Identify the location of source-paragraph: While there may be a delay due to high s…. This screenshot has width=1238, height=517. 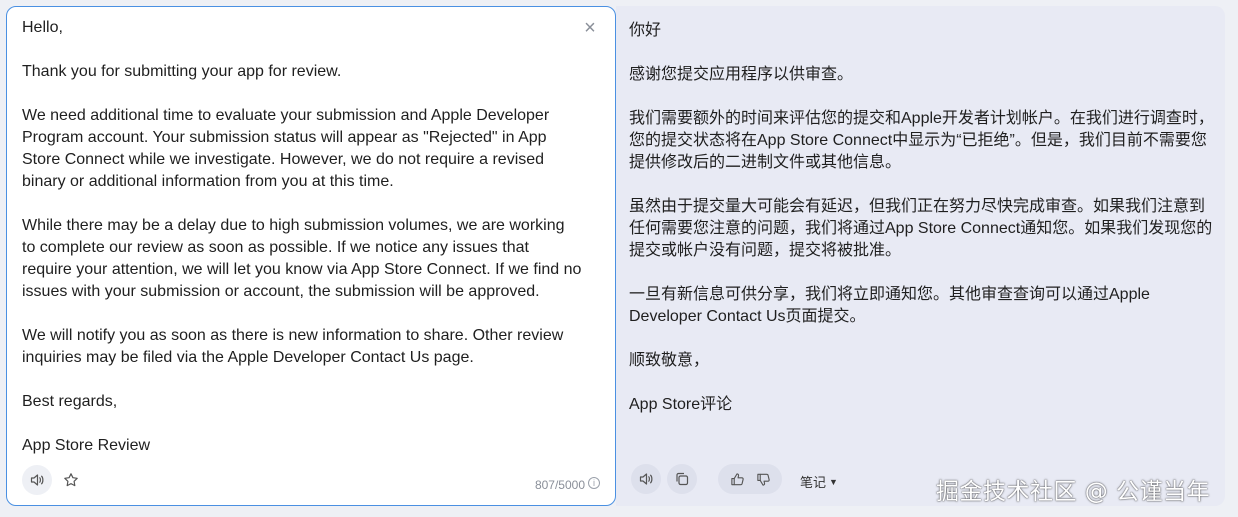
(304, 258).